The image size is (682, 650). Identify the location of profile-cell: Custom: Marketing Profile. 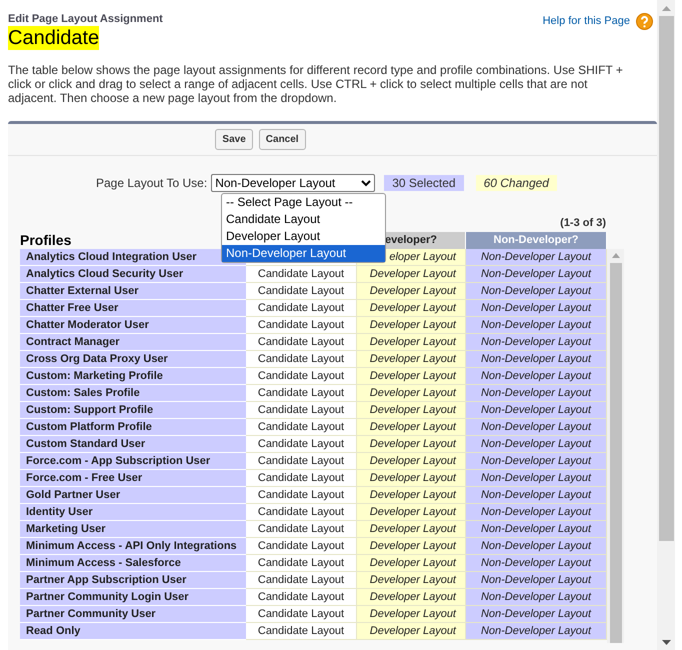
(133, 376).